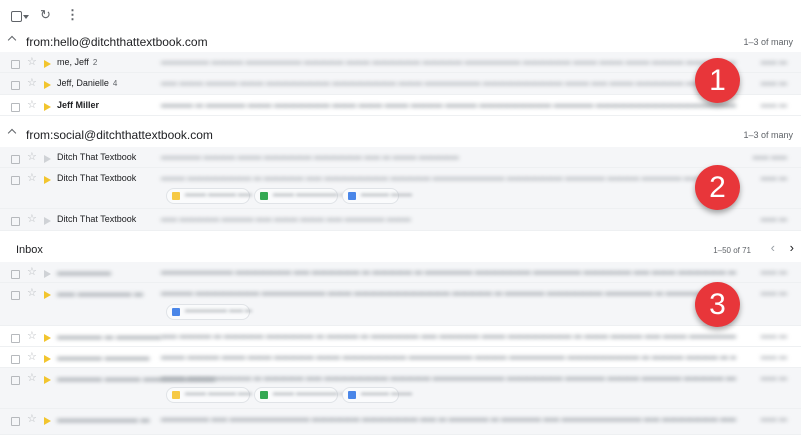 Image resolution: width=801 pixels, height=435 pixels. What do you see at coordinates (103, 419) in the screenshot?
I see `email-sender-blurred: ▬▬▬▬▬▬▬▬▬ ▬` at bounding box center [103, 419].